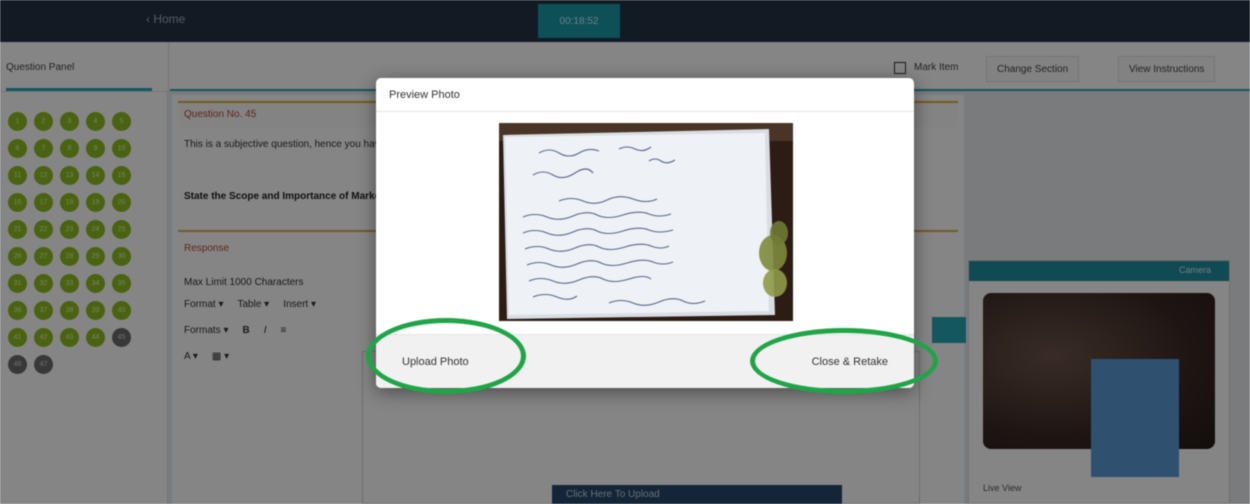 Image resolution: width=1250 pixels, height=504 pixels. What do you see at coordinates (844, 361) in the screenshot?
I see `close-highlight-ring` at bounding box center [844, 361].